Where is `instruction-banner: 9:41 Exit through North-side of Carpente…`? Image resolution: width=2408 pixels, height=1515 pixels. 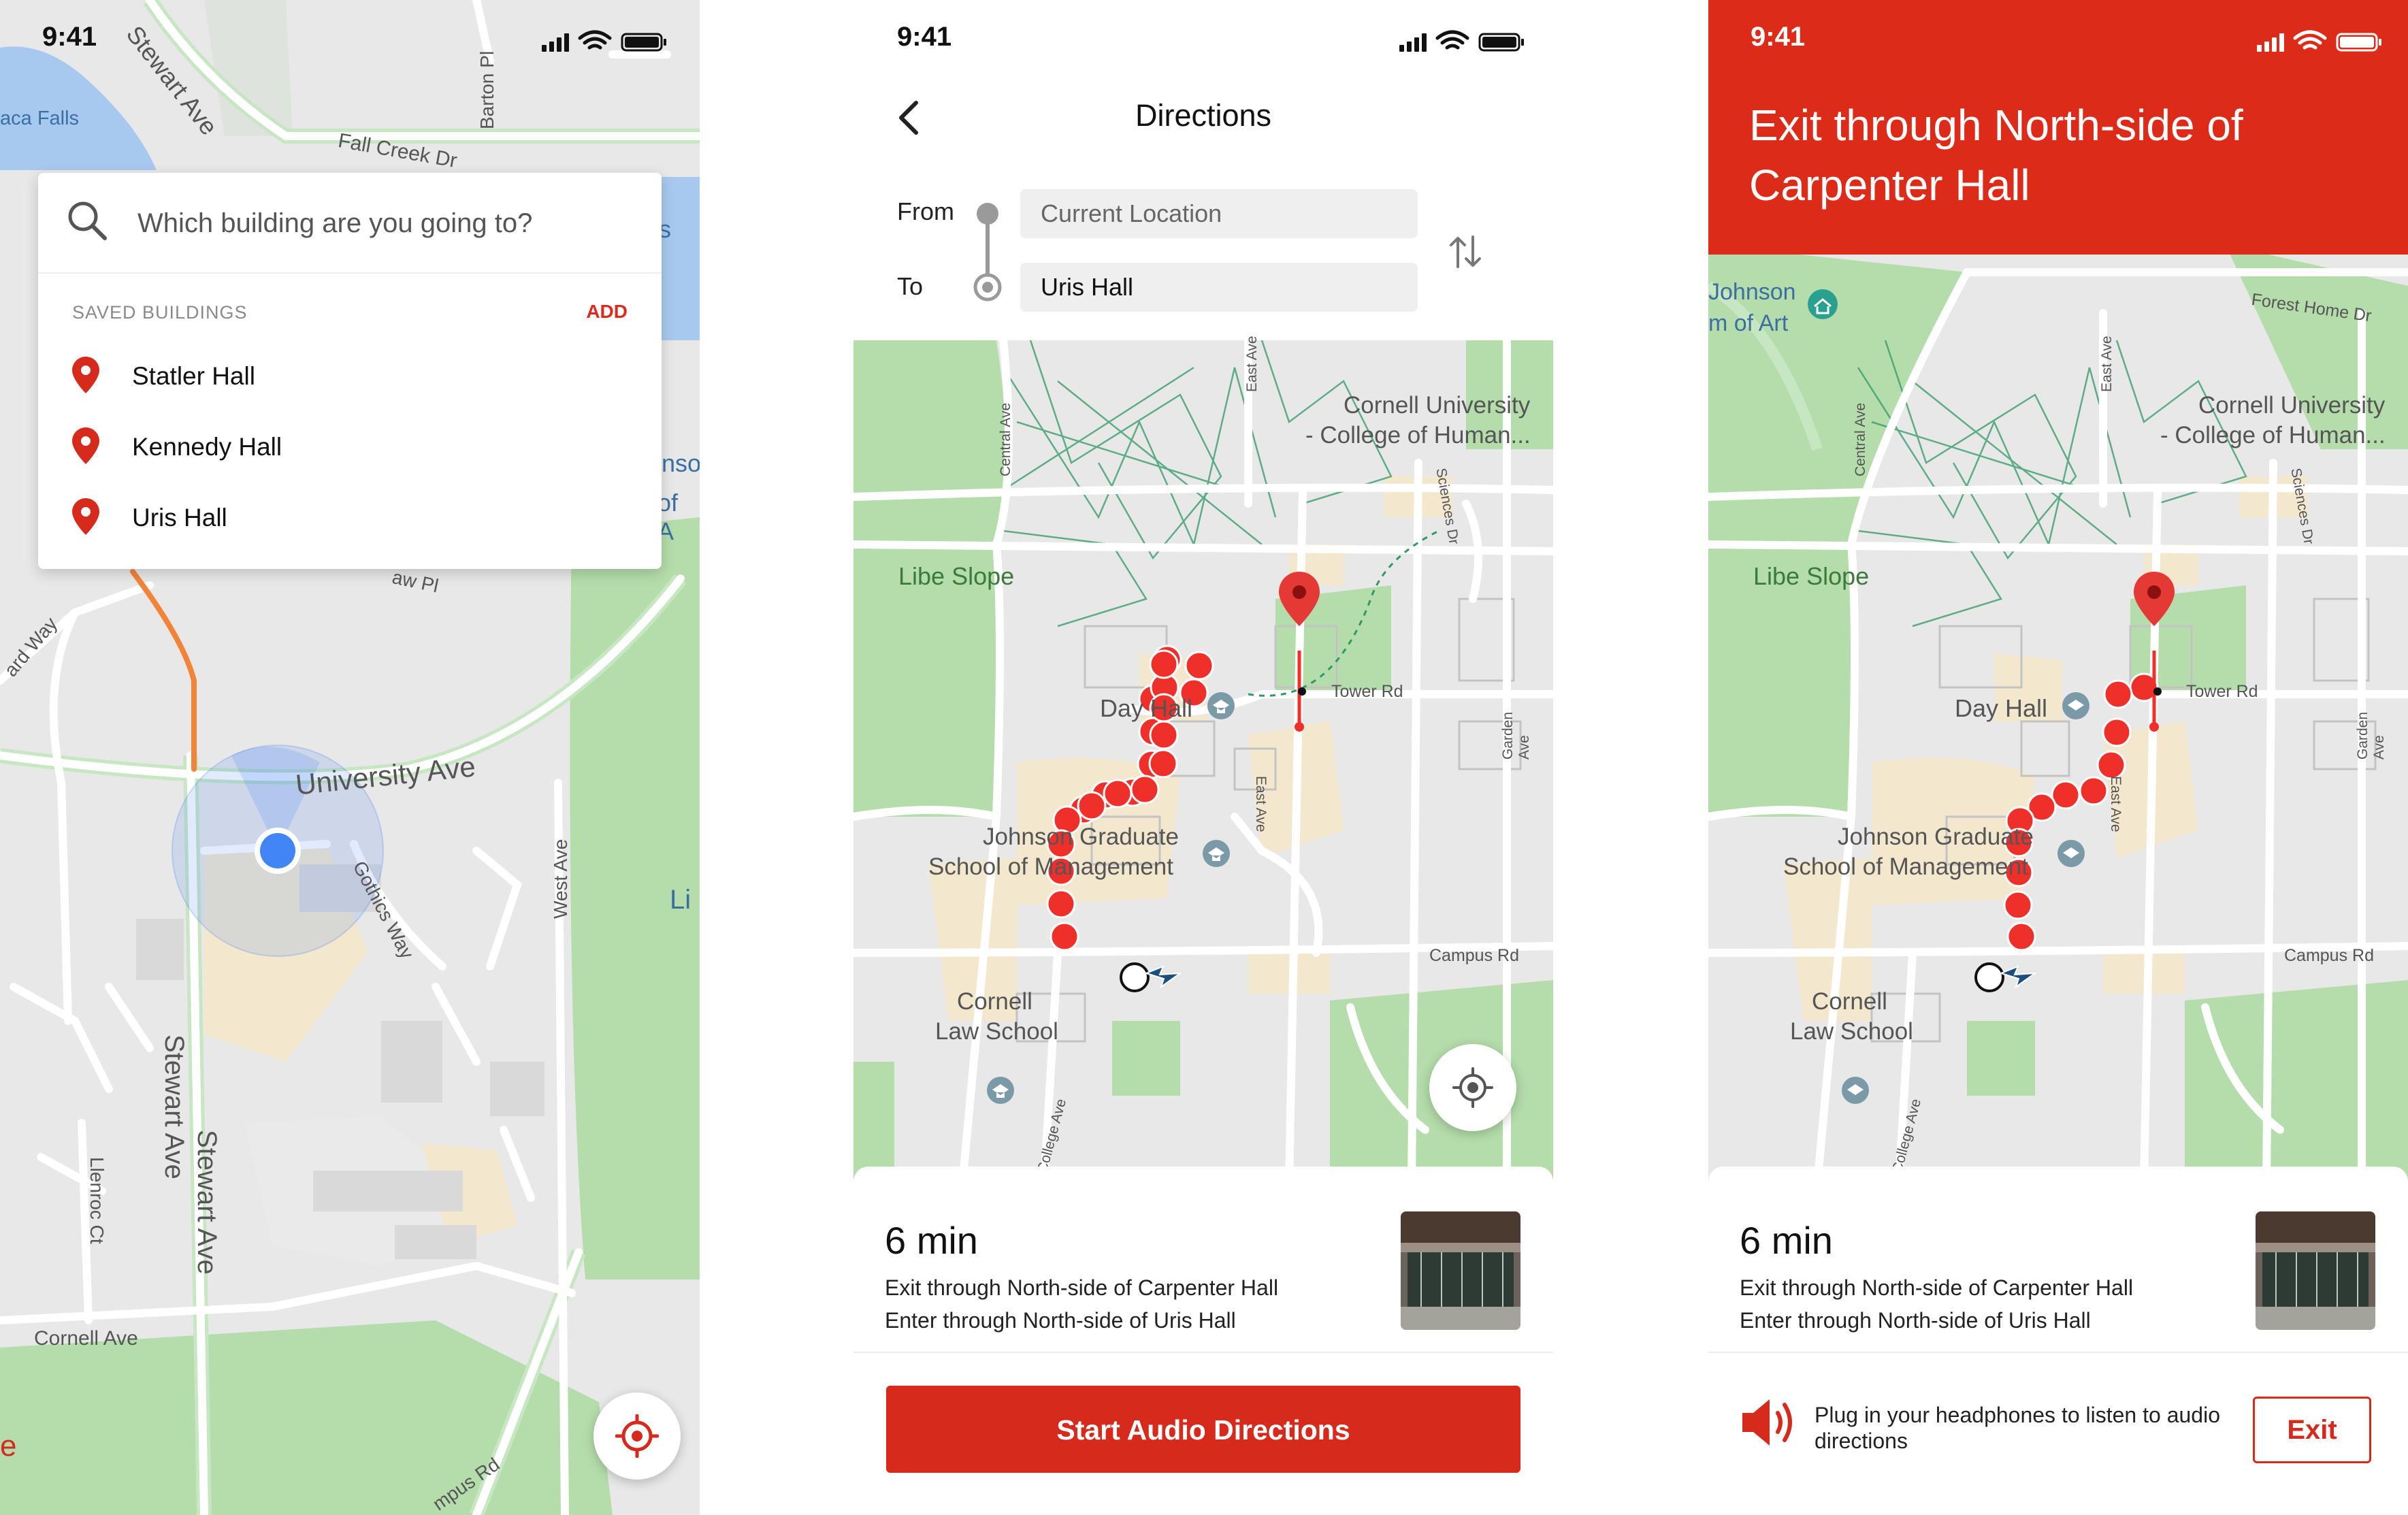 instruction-banner: 9:41 Exit through North-side of Carpente… is located at coordinates (2058, 128).